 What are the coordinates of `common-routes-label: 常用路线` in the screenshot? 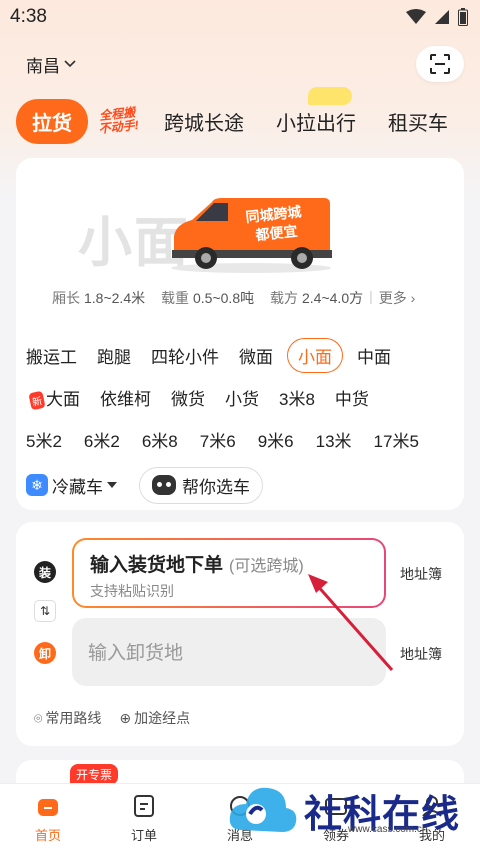 It's located at (73, 718).